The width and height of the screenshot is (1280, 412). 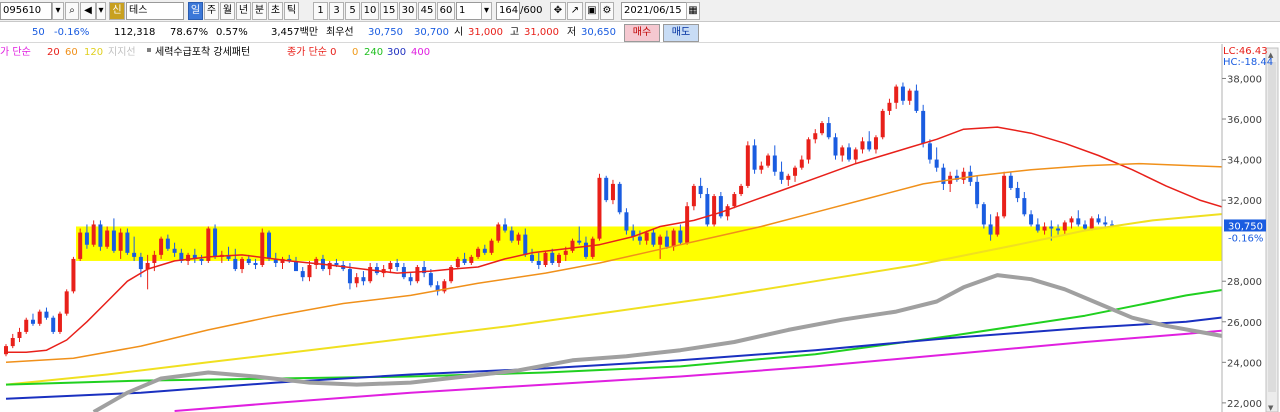 I want to click on count-input: 1, so click(x=469, y=11).